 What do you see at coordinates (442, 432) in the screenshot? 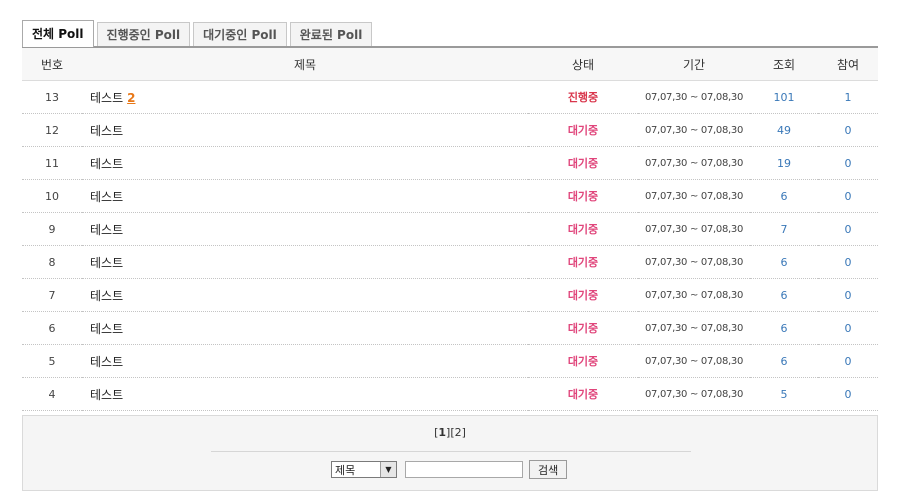
I see `page-current: 1` at bounding box center [442, 432].